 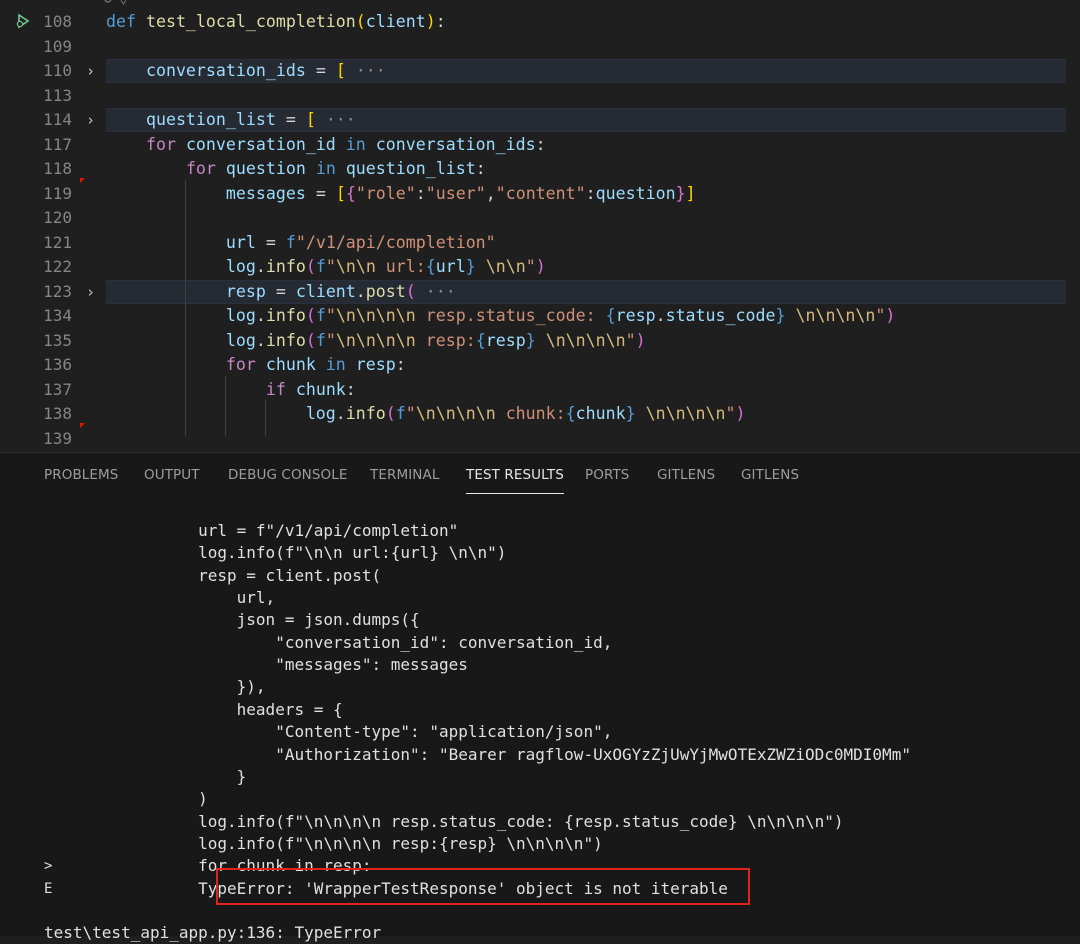 I want to click on code-line: 136 for chunk in resp:, so click(x=540, y=365).